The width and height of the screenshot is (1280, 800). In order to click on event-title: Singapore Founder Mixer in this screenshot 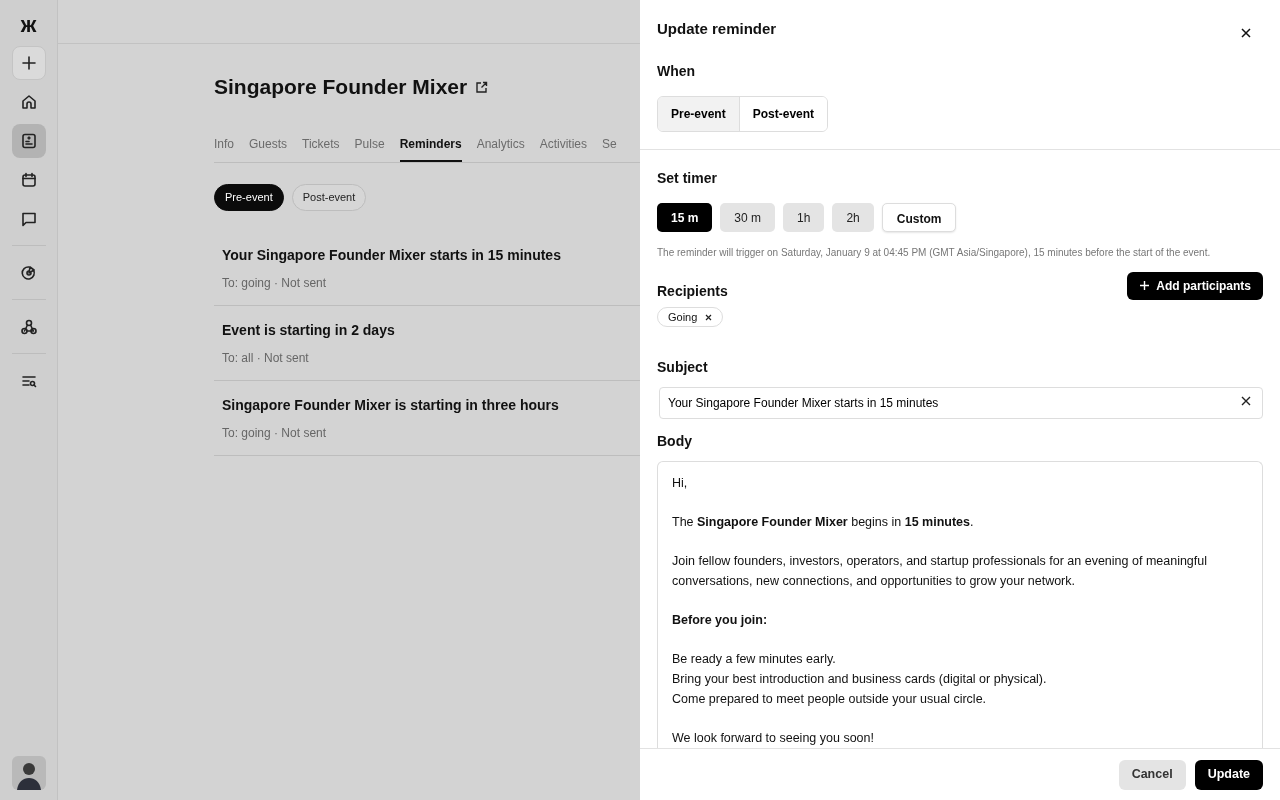, I will do `click(341, 87)`.